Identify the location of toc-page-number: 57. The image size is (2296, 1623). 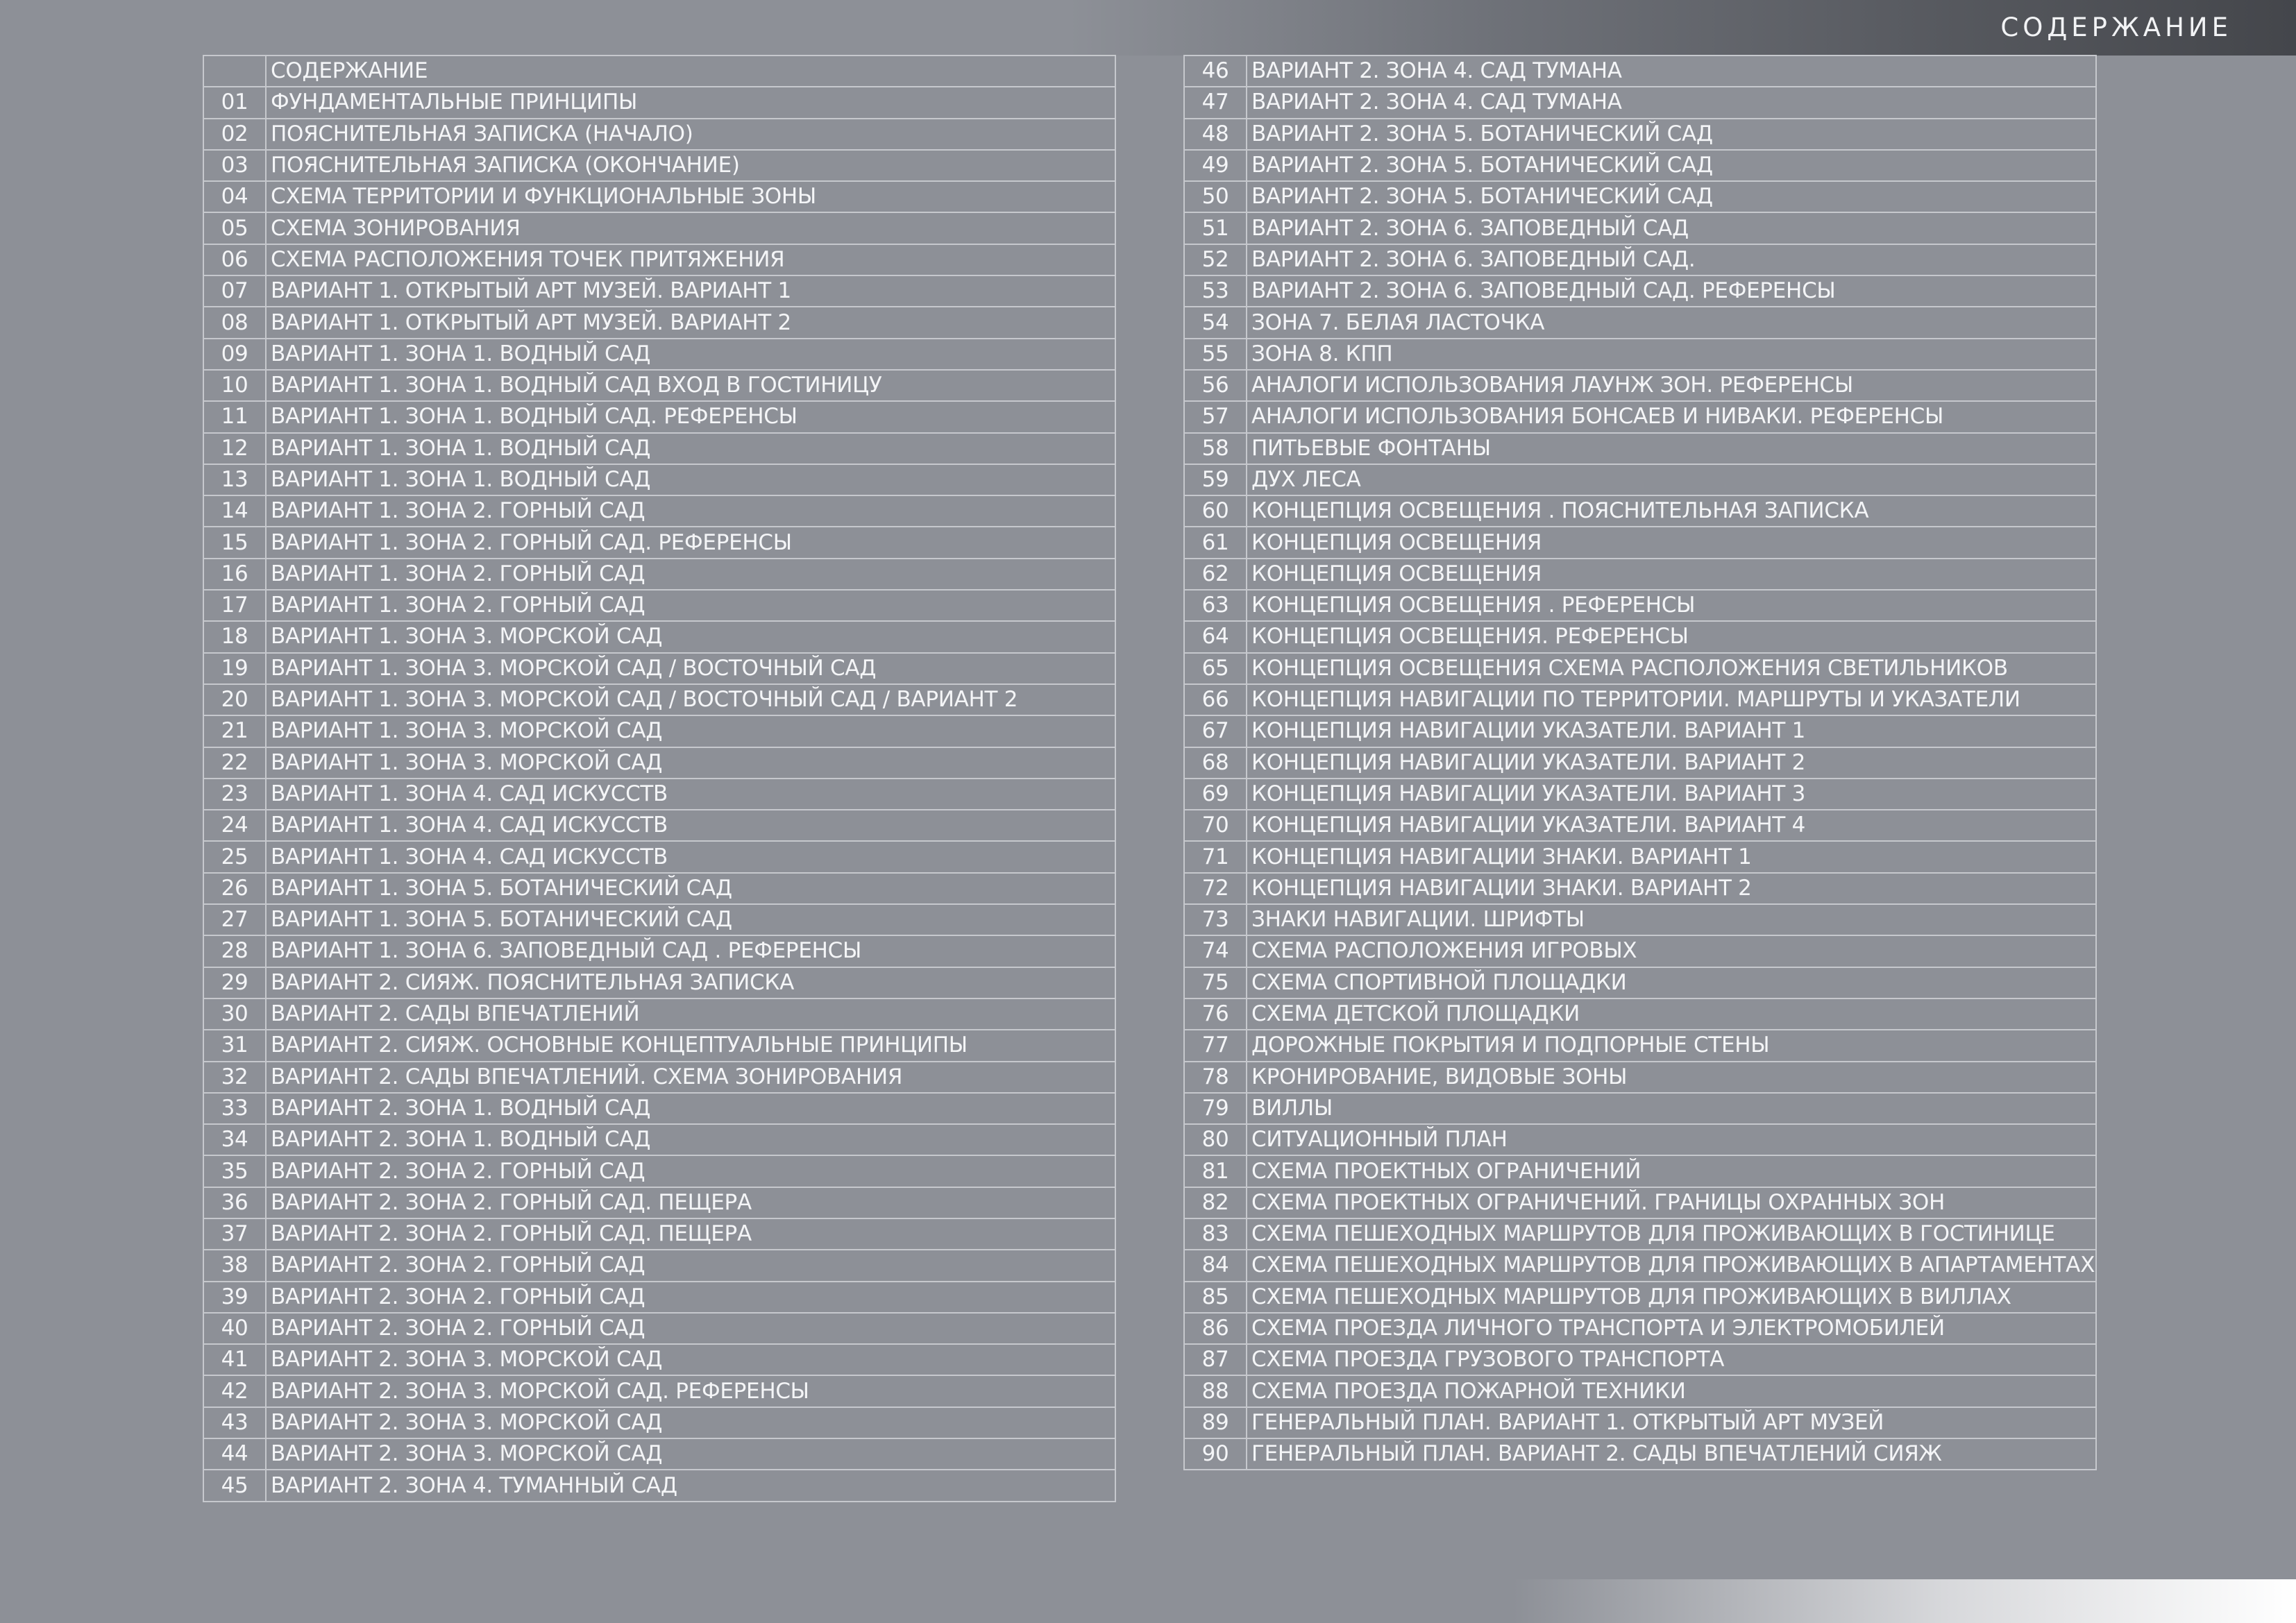
(1215, 417).